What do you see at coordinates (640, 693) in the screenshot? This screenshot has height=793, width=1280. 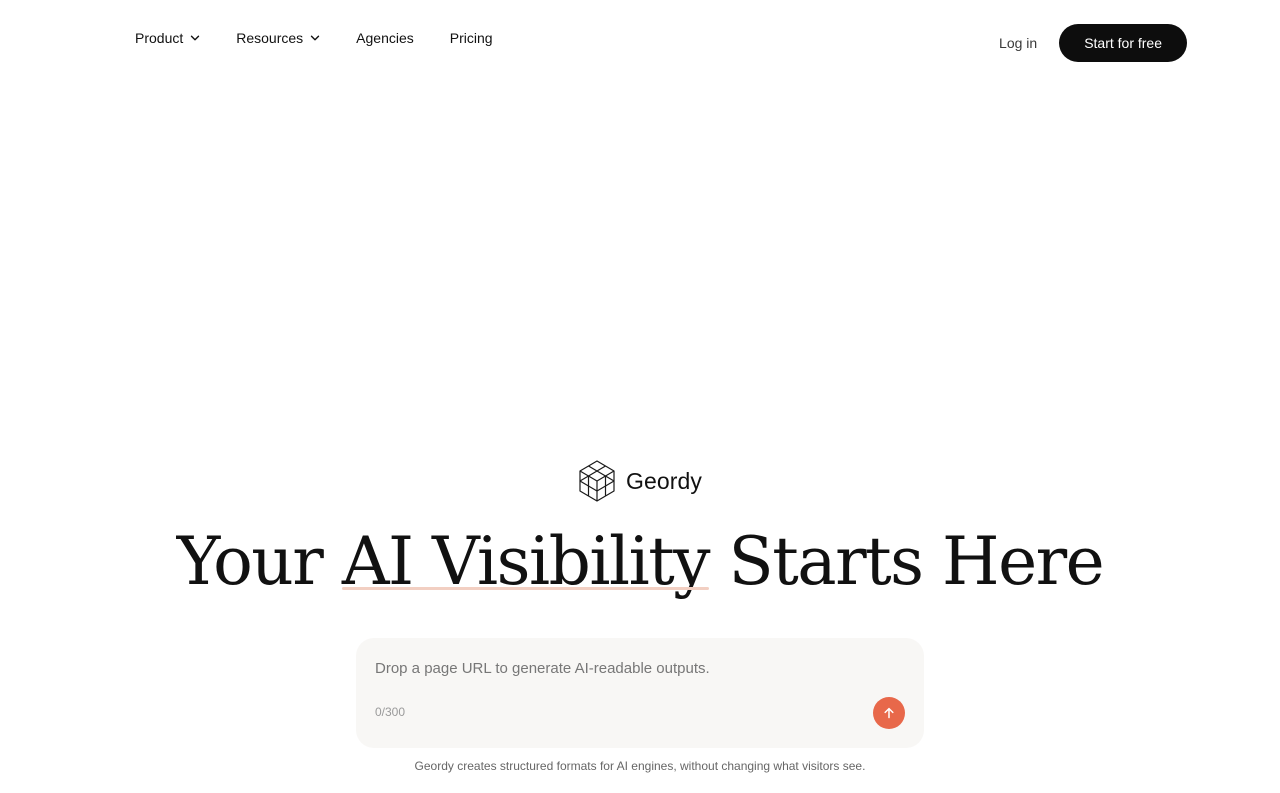 I see `url-input-card: 0/300` at bounding box center [640, 693].